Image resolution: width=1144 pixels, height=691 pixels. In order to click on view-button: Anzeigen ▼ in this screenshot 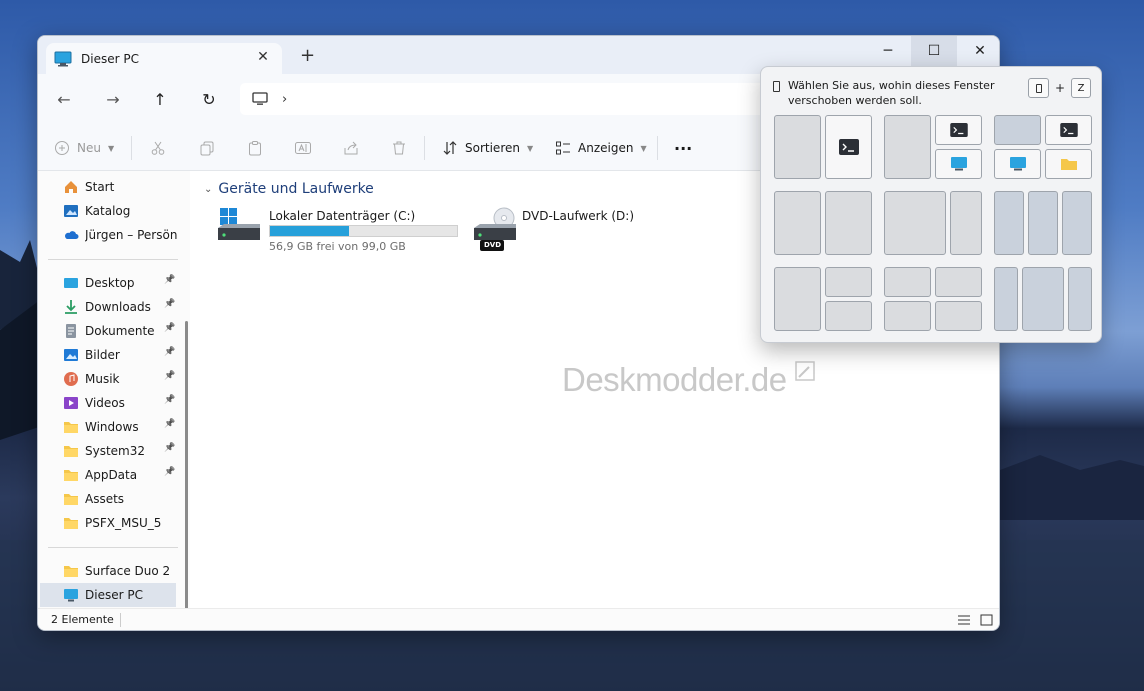, I will do `click(601, 148)`.